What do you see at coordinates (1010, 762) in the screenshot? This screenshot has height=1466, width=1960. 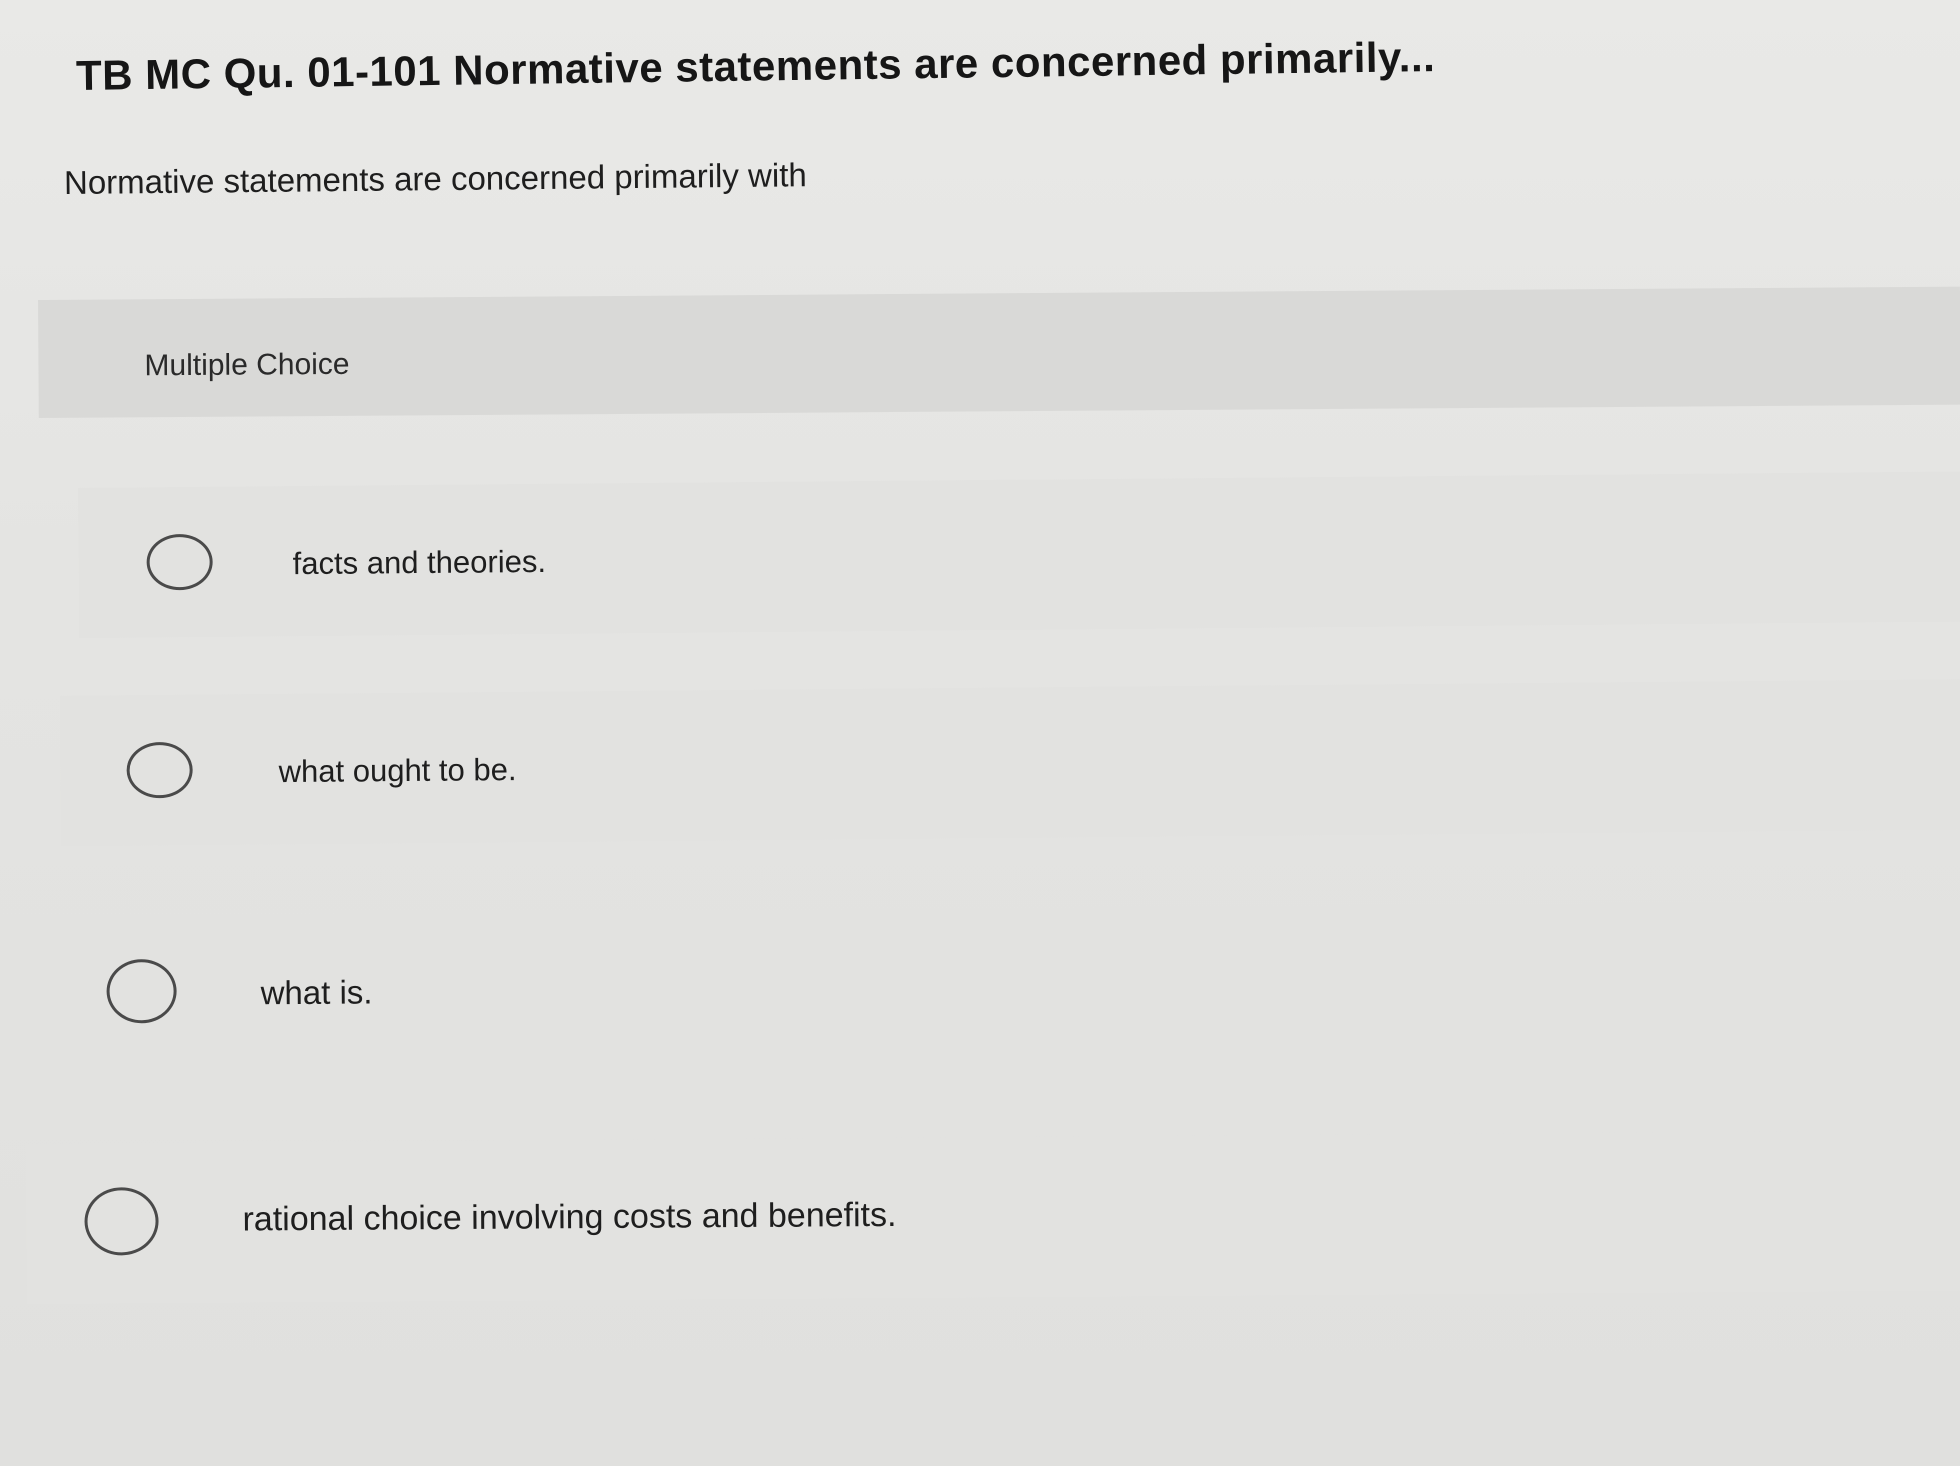 I see `answer-option: what ought to be.` at bounding box center [1010, 762].